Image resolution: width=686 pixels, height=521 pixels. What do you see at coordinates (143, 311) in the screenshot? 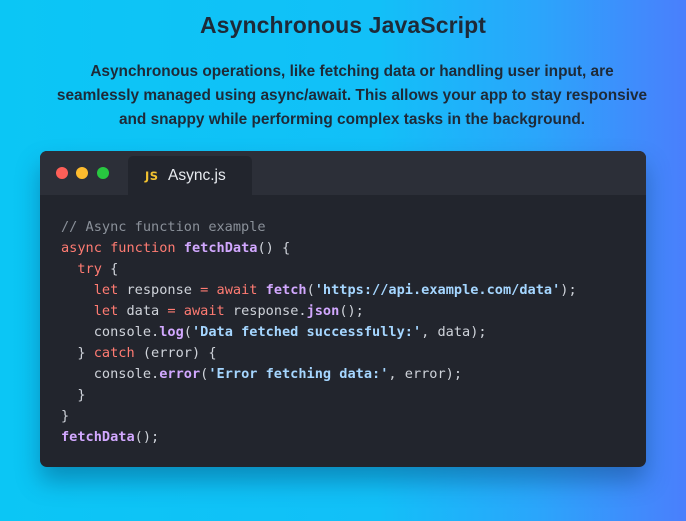
I see `code-token-plain: data` at bounding box center [143, 311].